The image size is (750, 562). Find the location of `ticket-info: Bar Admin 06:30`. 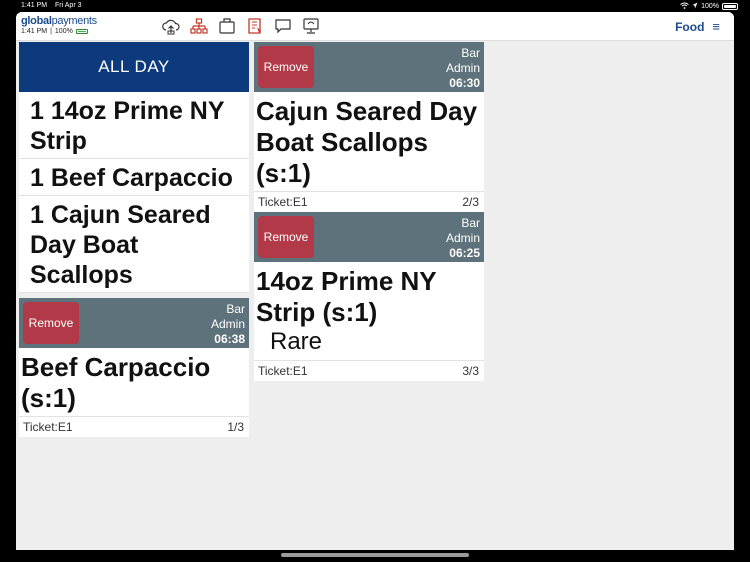

ticket-info: Bar Admin 06:30 is located at coordinates (463, 68).